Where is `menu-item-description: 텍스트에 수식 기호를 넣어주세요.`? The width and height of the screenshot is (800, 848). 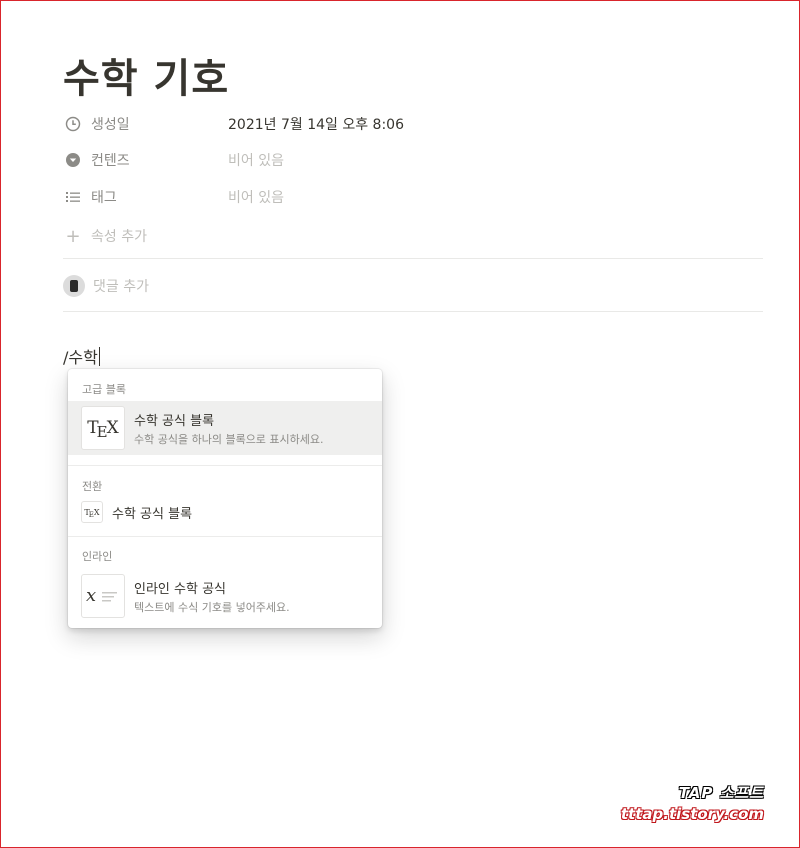 menu-item-description: 텍스트에 수식 기호를 넣어주세요. is located at coordinates (212, 607).